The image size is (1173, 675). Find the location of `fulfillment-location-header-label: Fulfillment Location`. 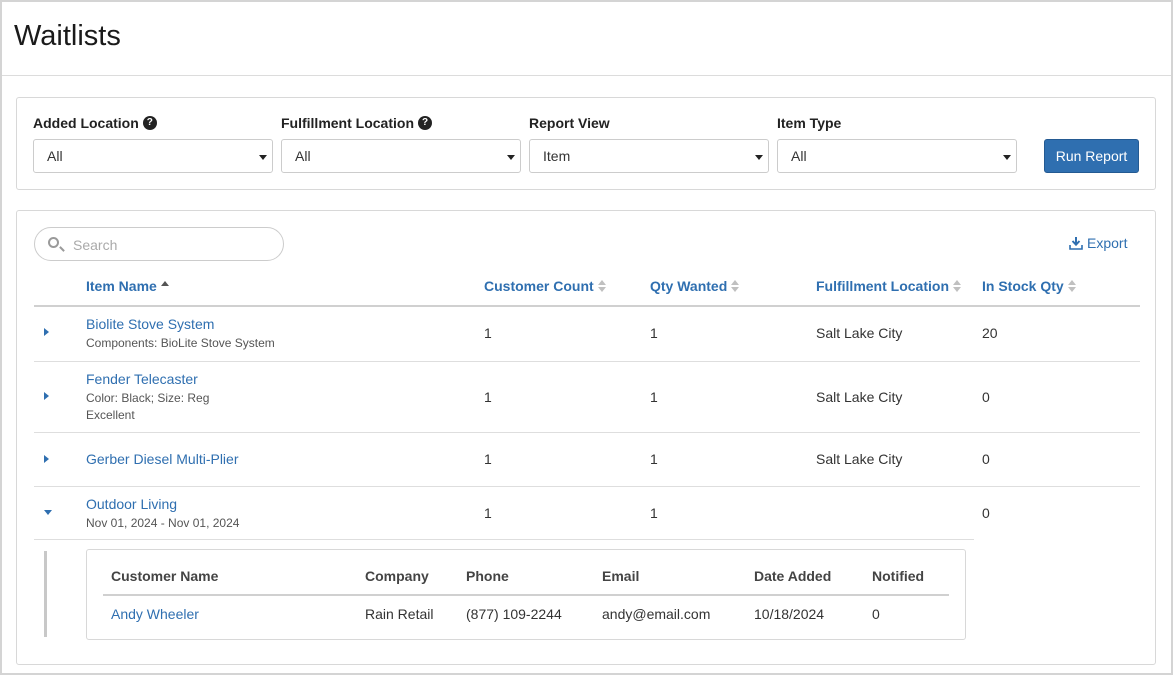

fulfillment-location-header-label: Fulfillment Location is located at coordinates (882, 286).